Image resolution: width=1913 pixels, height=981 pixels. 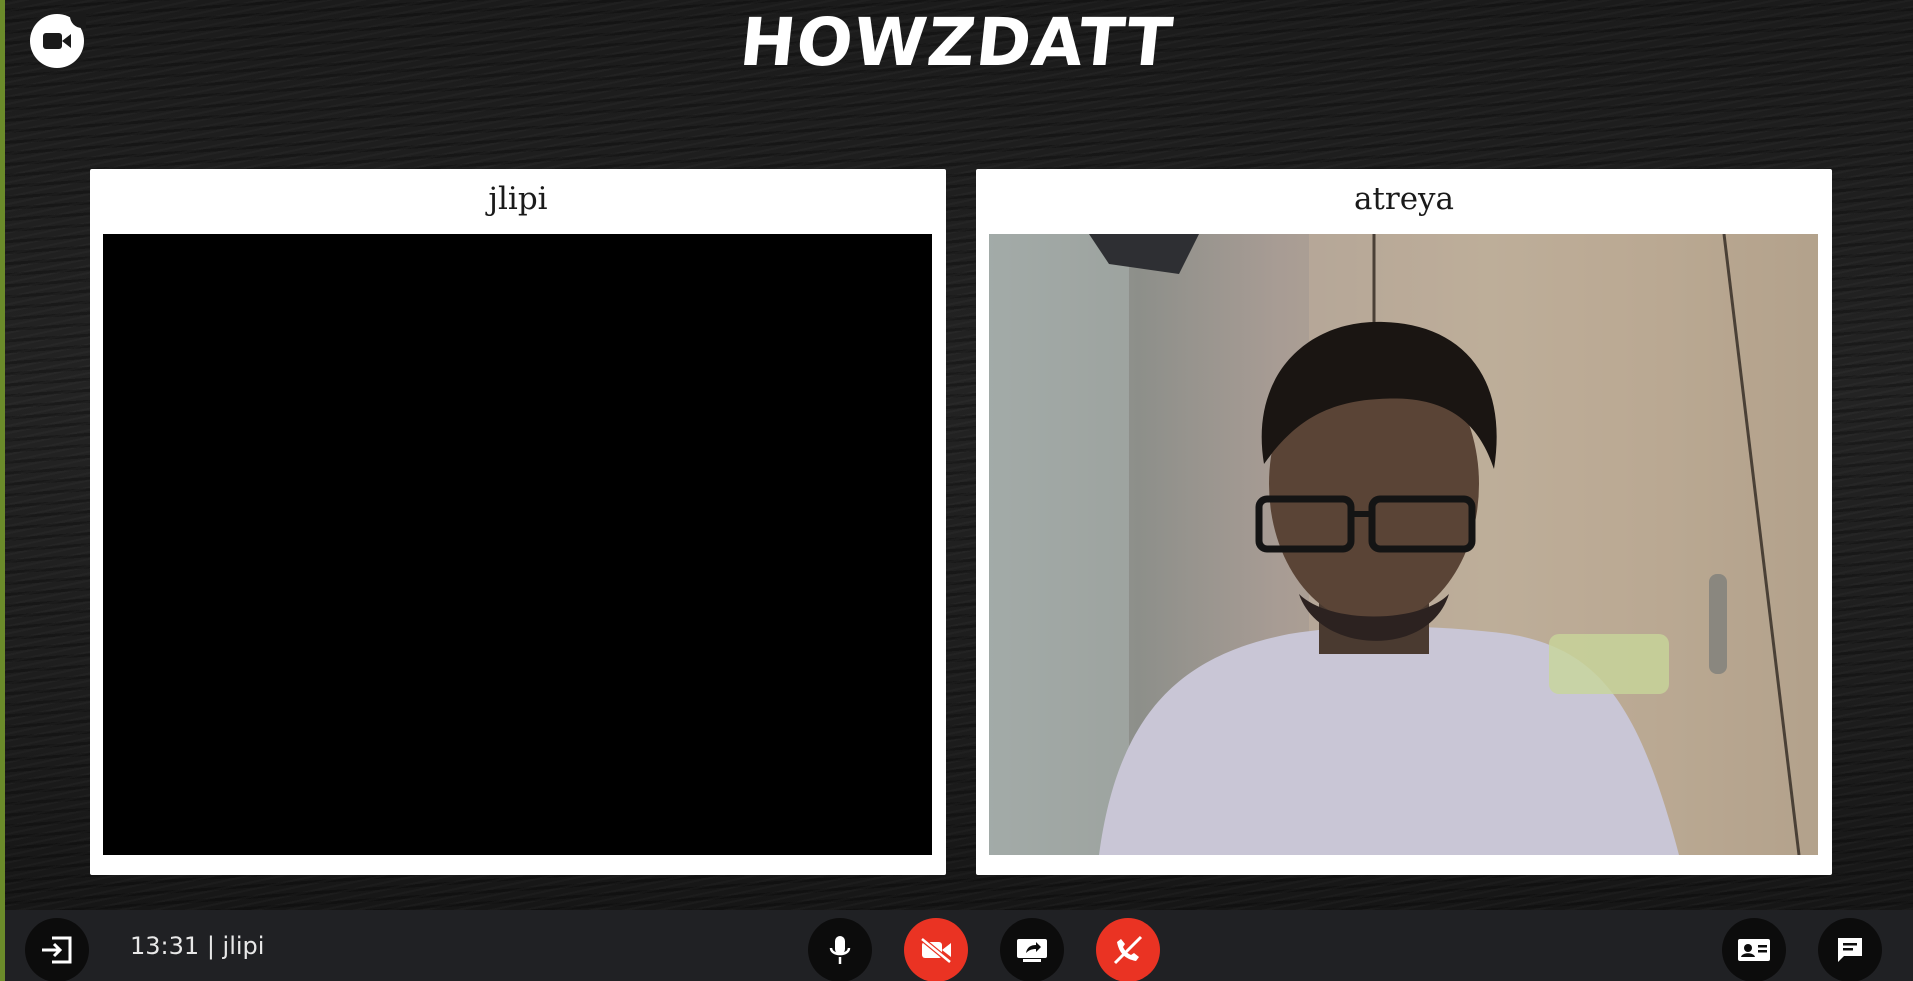 I want to click on leave-icon, so click(x=57, y=950).